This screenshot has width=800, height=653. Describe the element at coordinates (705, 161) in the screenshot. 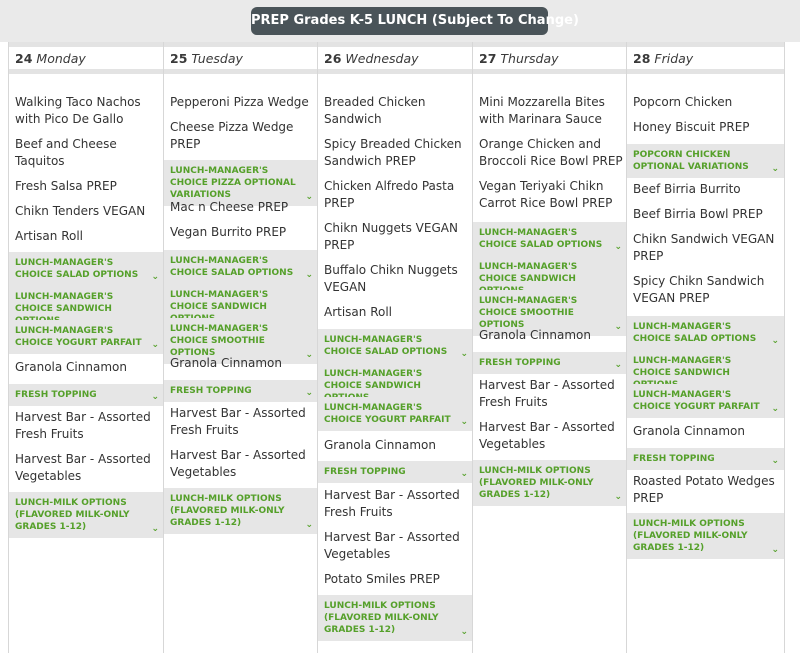

I see `option-dropdown: POPCORN CHICKEN OPTIONAL VARIATIONS ⌄` at that location.